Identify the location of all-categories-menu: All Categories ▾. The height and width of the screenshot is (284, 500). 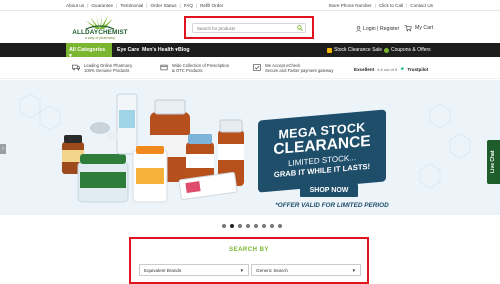
(89, 51).